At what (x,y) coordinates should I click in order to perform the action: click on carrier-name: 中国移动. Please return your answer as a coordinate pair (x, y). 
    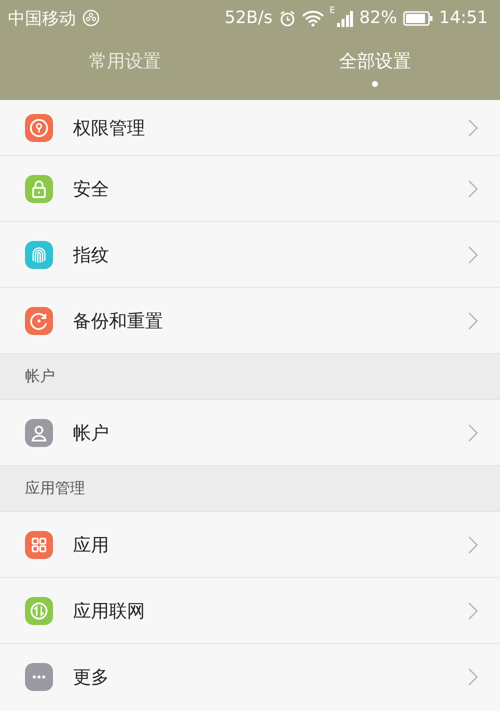
    Looking at the image, I should click on (42, 19).